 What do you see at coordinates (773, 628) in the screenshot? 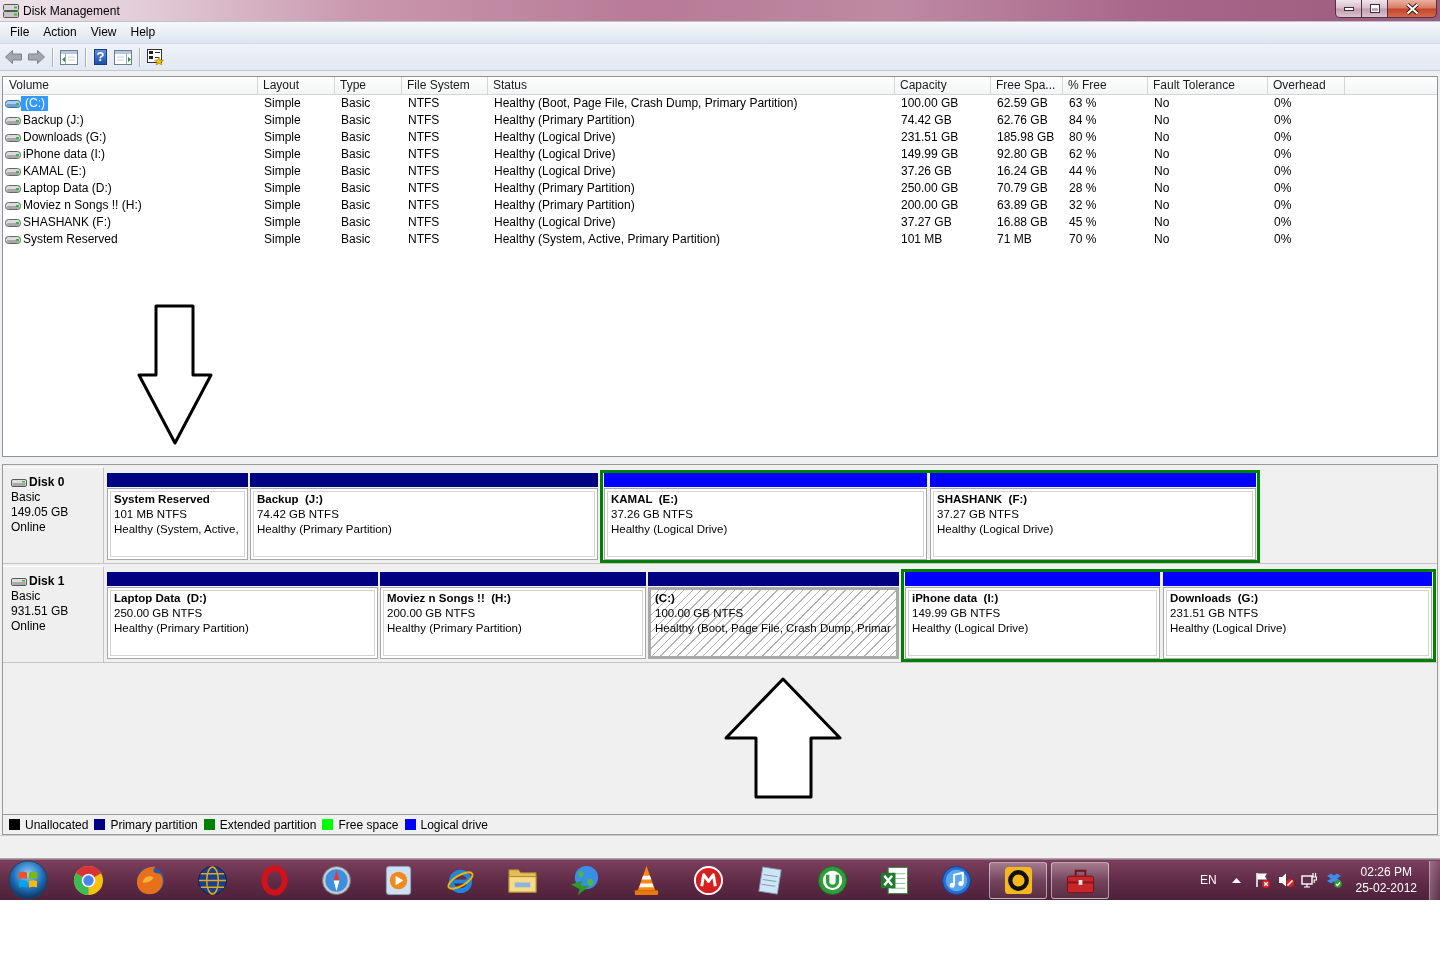
I see `partition-status: Healthy (Boot, Page File, Crash Dump, Primar` at bounding box center [773, 628].